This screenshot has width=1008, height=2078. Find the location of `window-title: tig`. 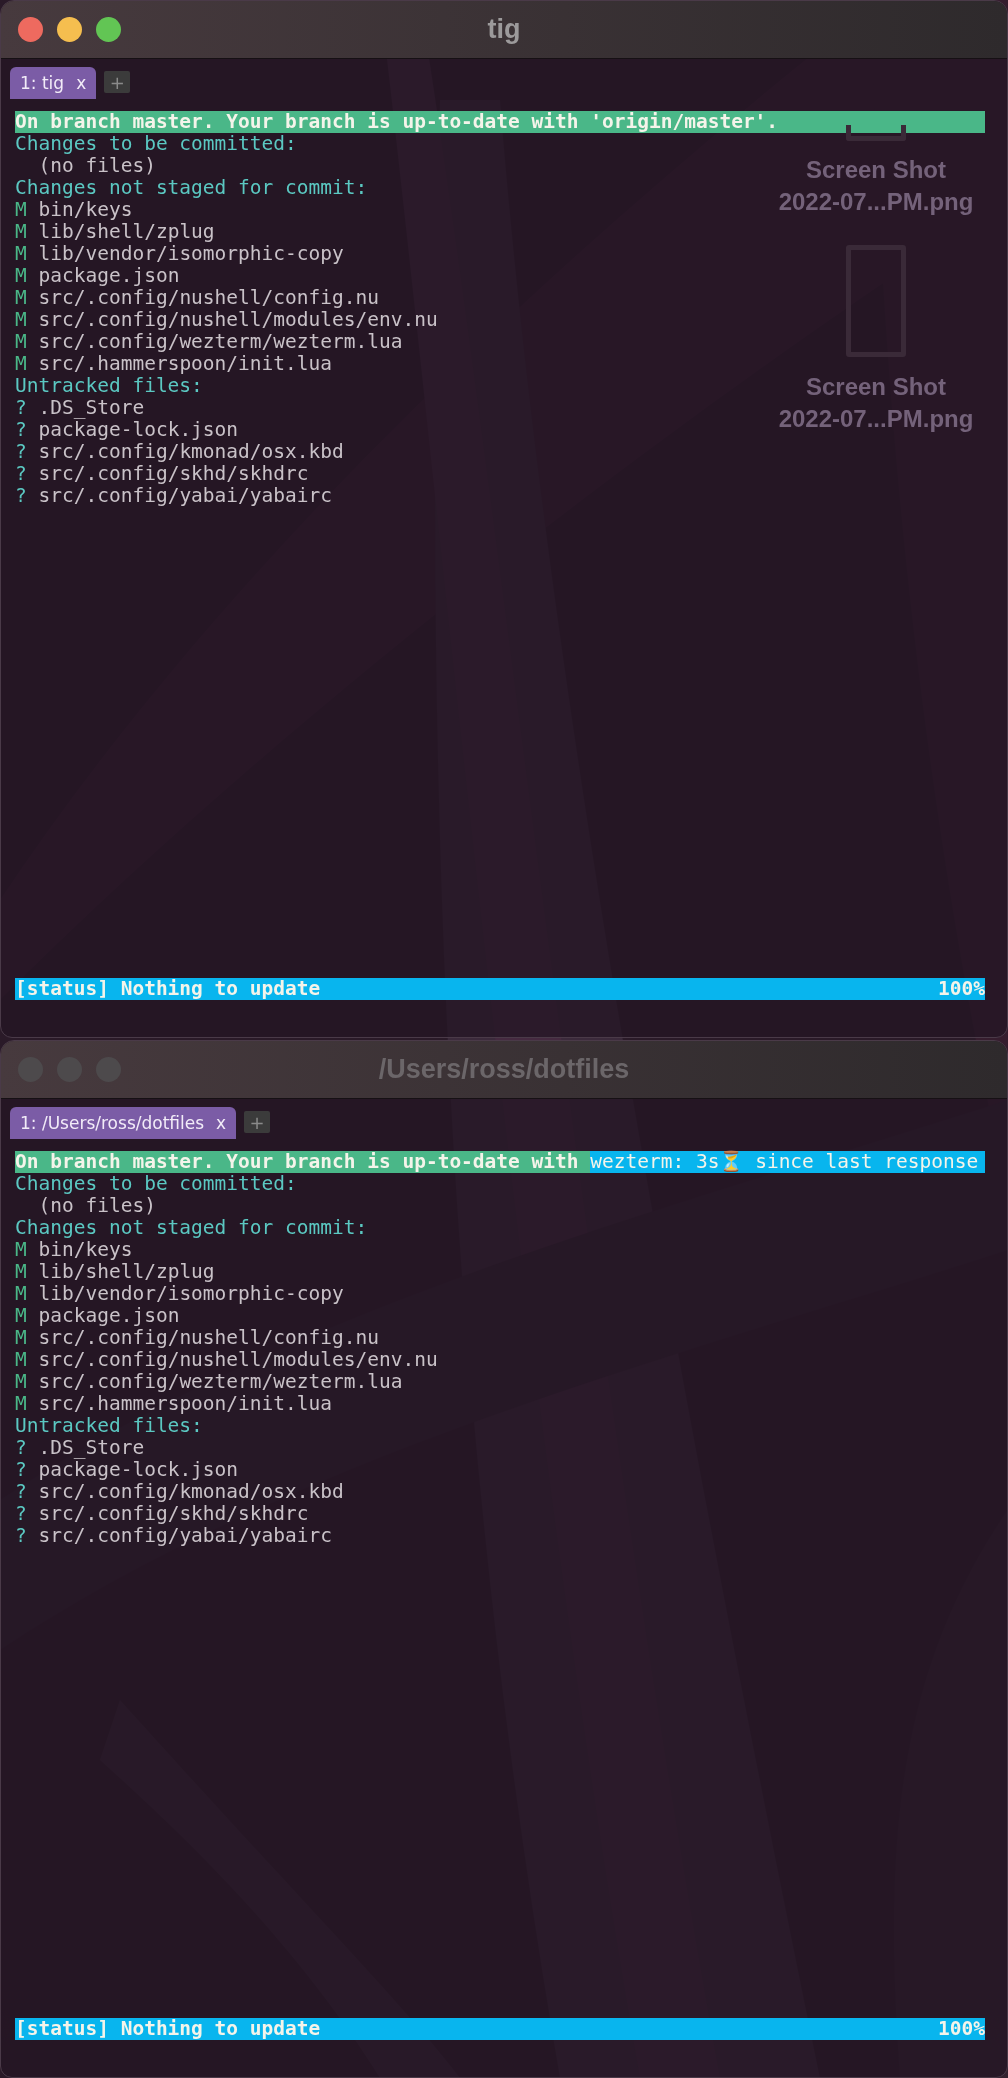

window-title: tig is located at coordinates (504, 29).